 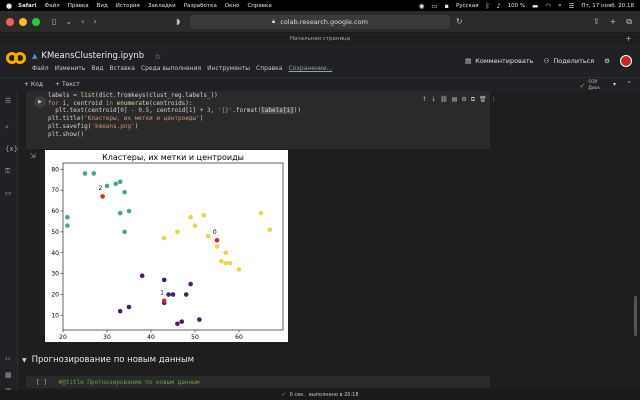 What do you see at coordinates (8, 101) in the screenshot?
I see `table-of-contents-icon: ☰` at bounding box center [8, 101].